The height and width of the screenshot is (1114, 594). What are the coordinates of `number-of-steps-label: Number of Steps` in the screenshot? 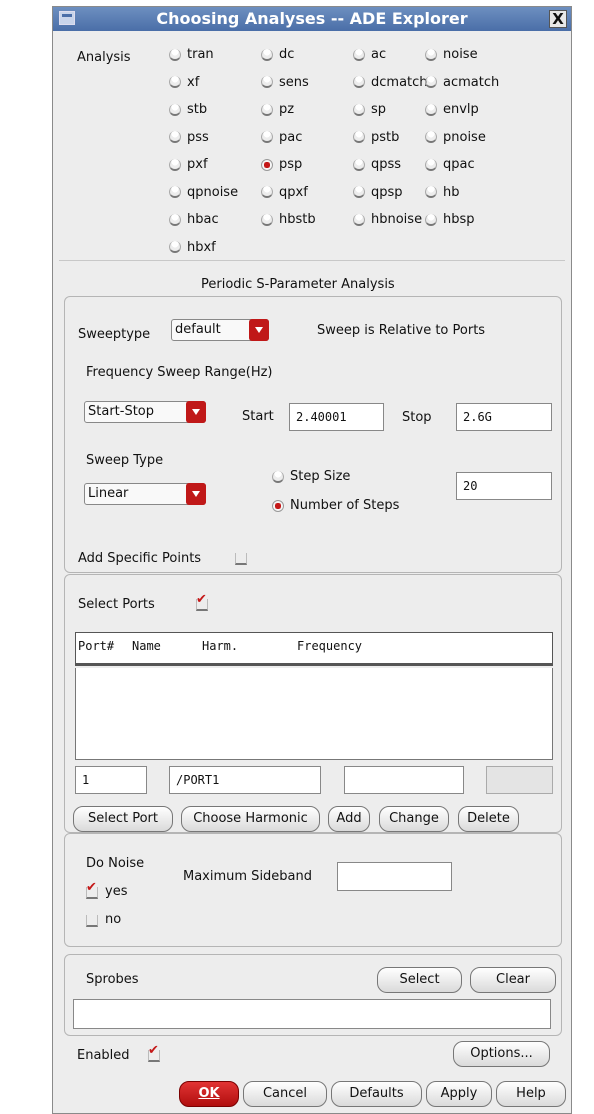 It's located at (345, 505).